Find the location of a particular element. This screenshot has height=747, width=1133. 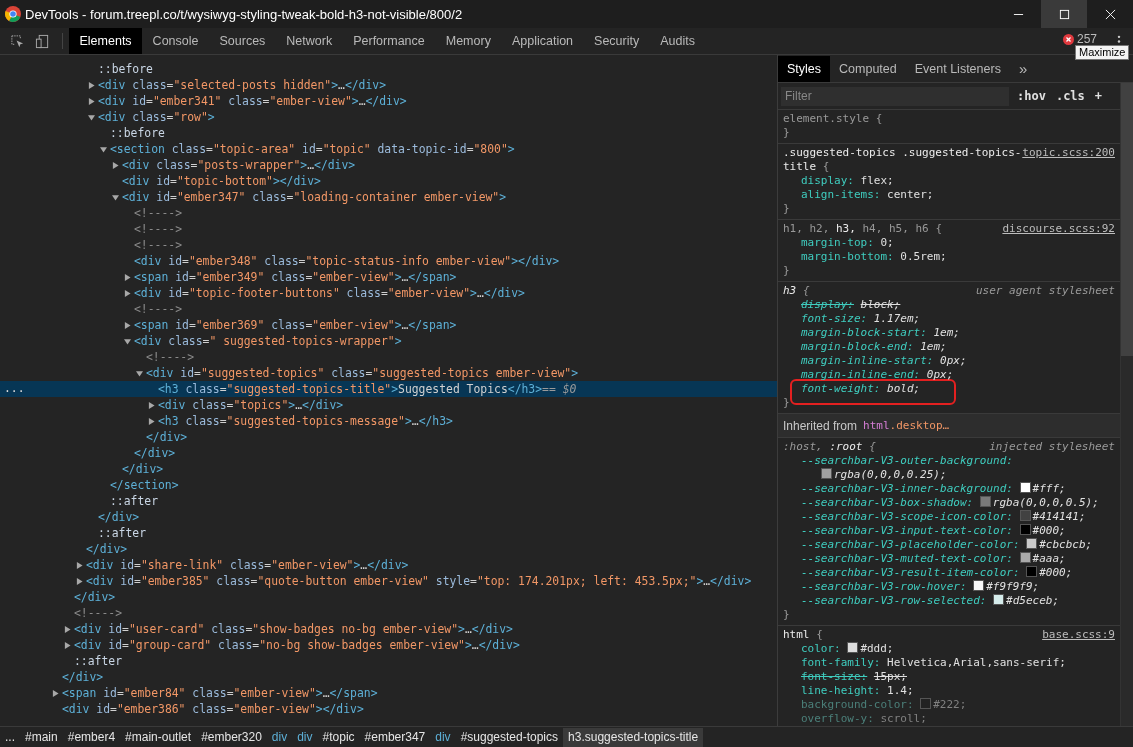

source-link: discourse.scss:92 is located at coordinates (1058, 229).